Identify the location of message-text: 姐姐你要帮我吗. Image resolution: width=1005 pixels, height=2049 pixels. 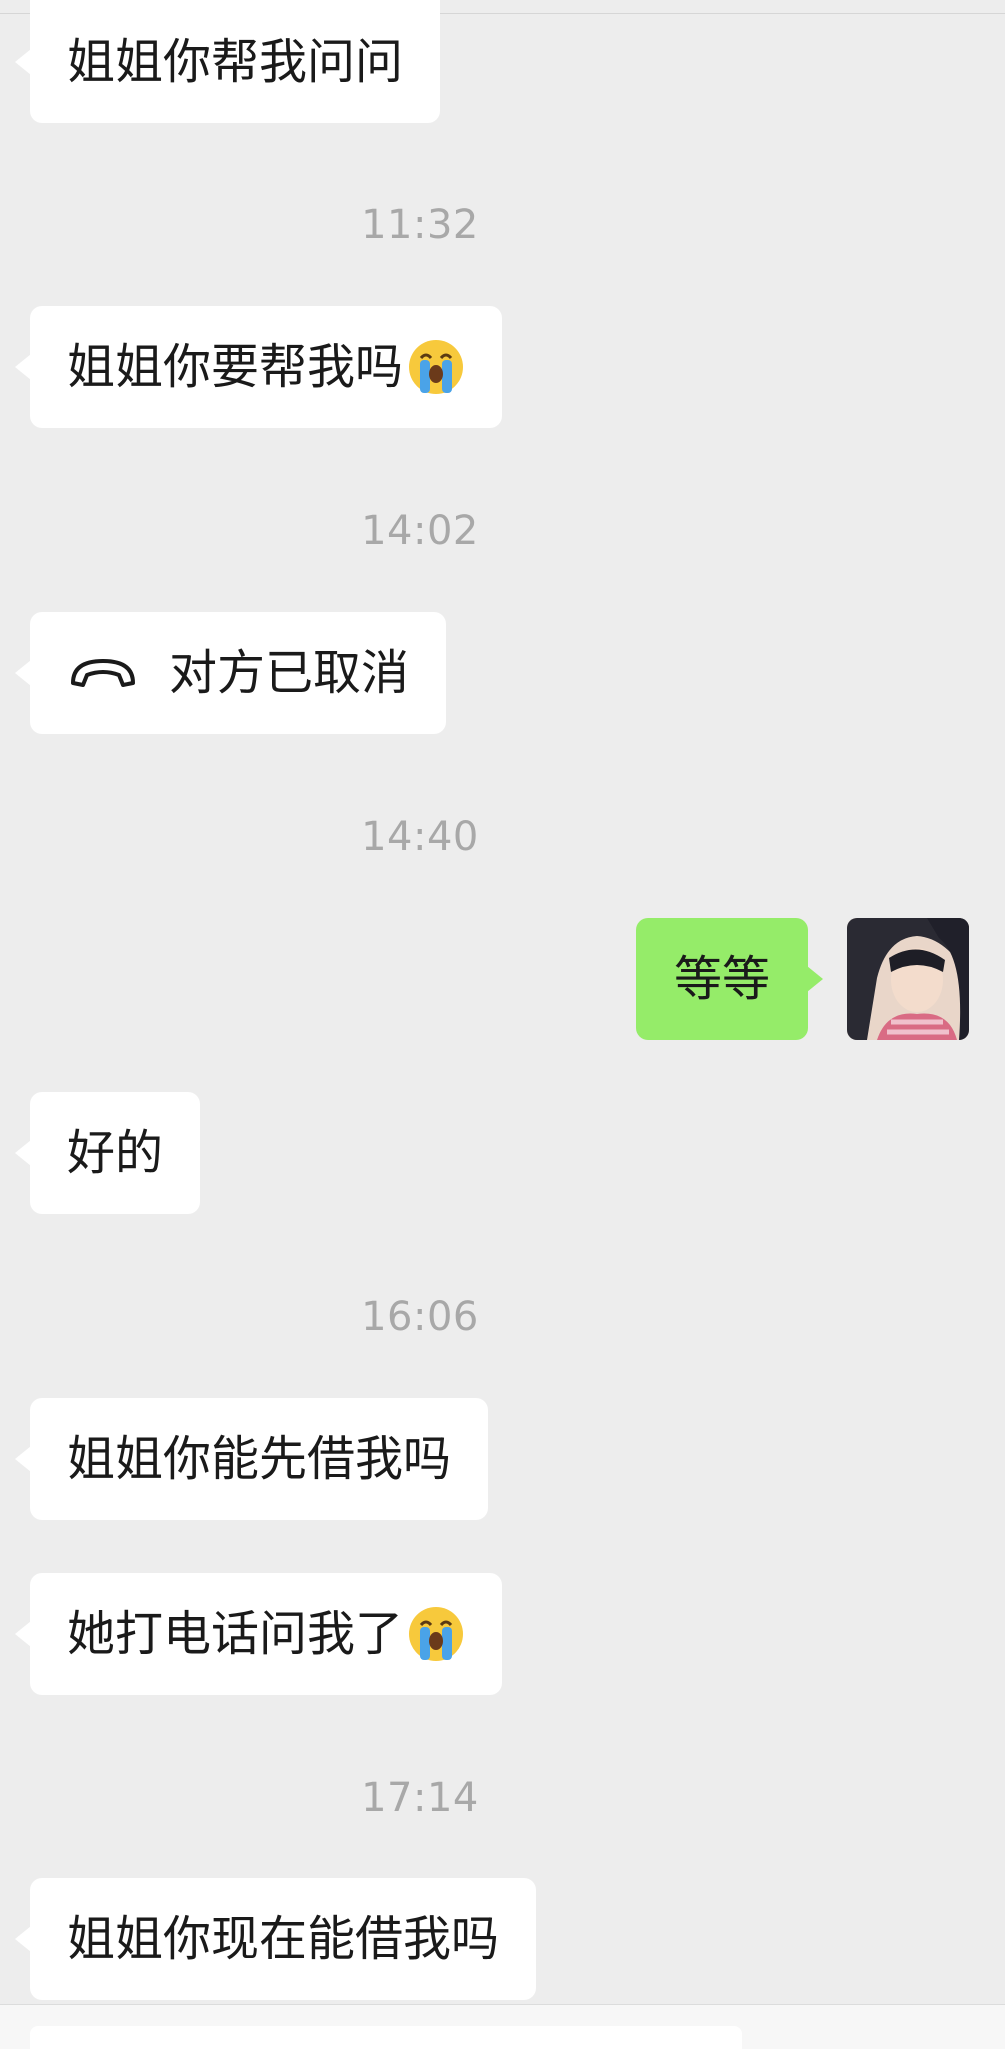
(235, 367).